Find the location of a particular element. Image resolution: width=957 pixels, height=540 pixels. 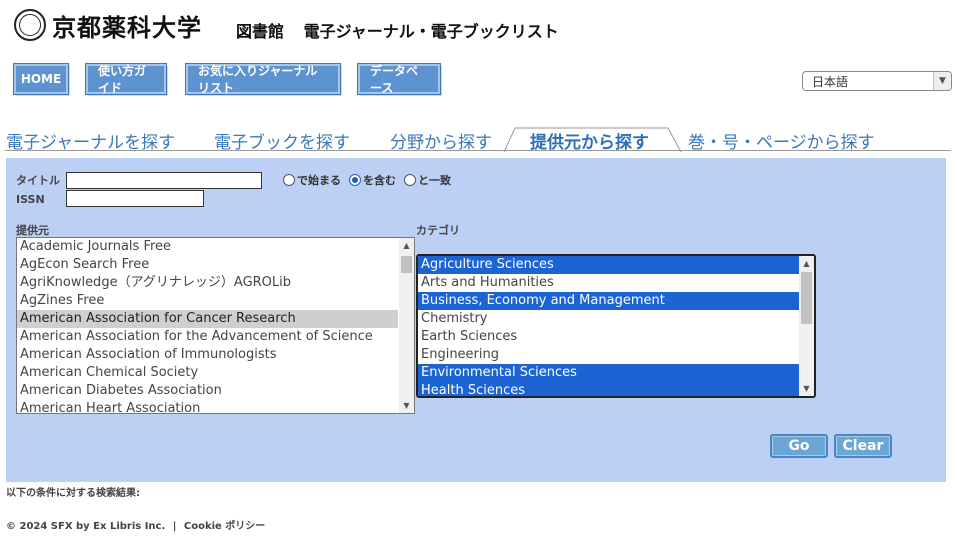

language-select: 日本語 ▼ is located at coordinates (877, 81).